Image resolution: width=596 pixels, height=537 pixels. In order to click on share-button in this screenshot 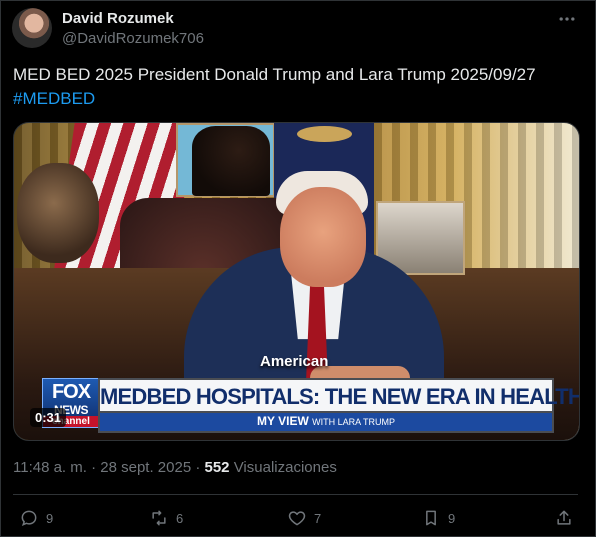, I will do `click(567, 518)`.